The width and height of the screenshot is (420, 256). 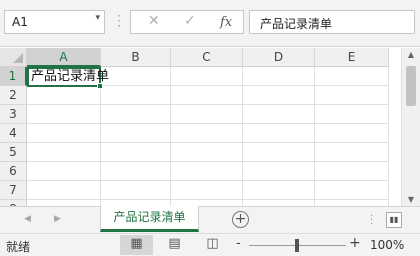 I want to click on row-header-7: 7, so click(x=13, y=190).